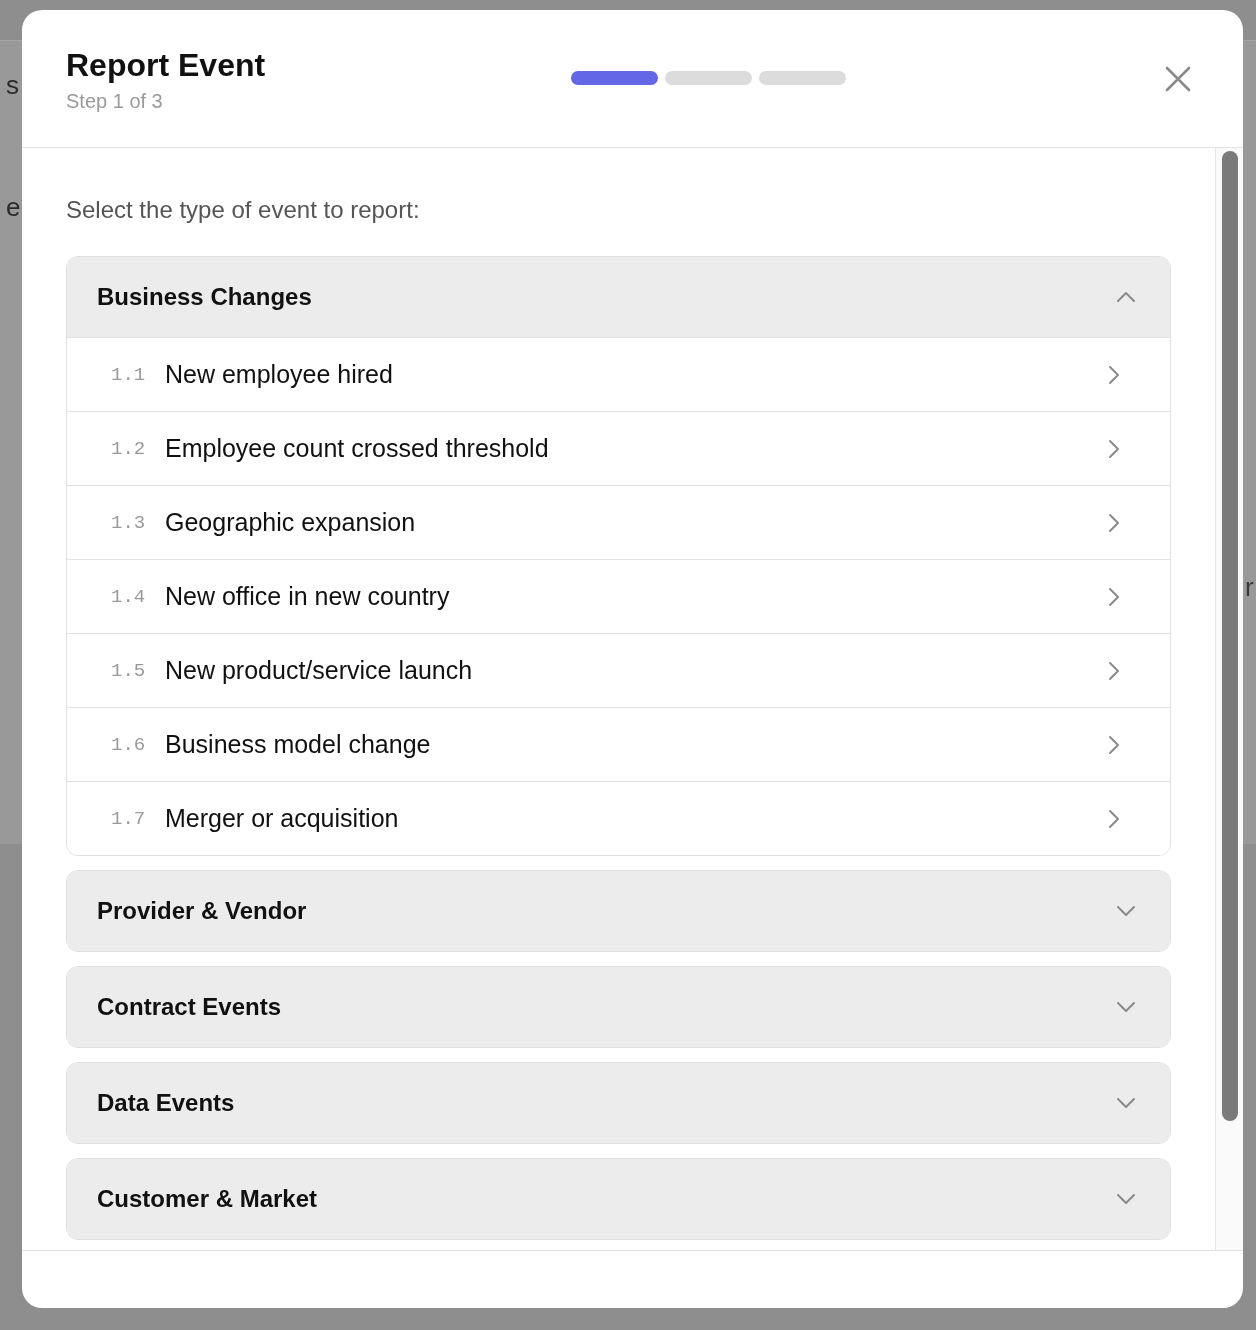 The width and height of the screenshot is (1256, 1330). I want to click on background-text: r, so click(1249, 587).